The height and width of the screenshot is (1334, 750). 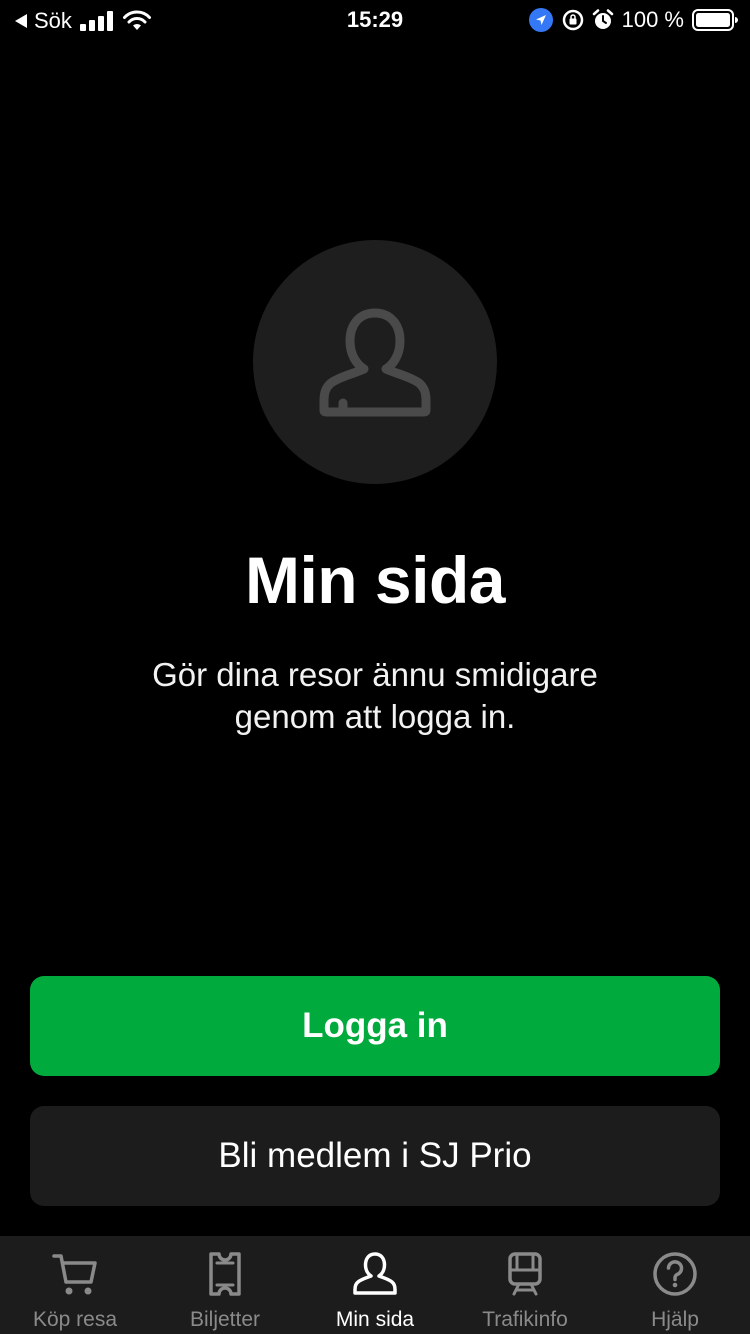 What do you see at coordinates (375, 20) in the screenshot?
I see `status-bar: Sök 15:29 100 %` at bounding box center [375, 20].